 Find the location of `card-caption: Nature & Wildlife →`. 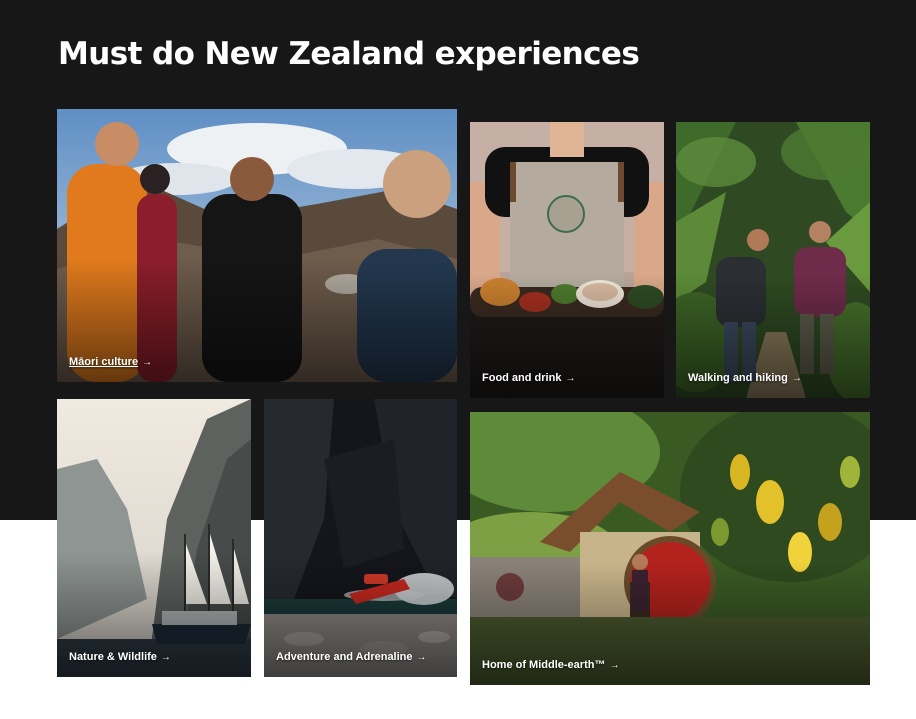

card-caption: Nature & Wildlife → is located at coordinates (120, 657).